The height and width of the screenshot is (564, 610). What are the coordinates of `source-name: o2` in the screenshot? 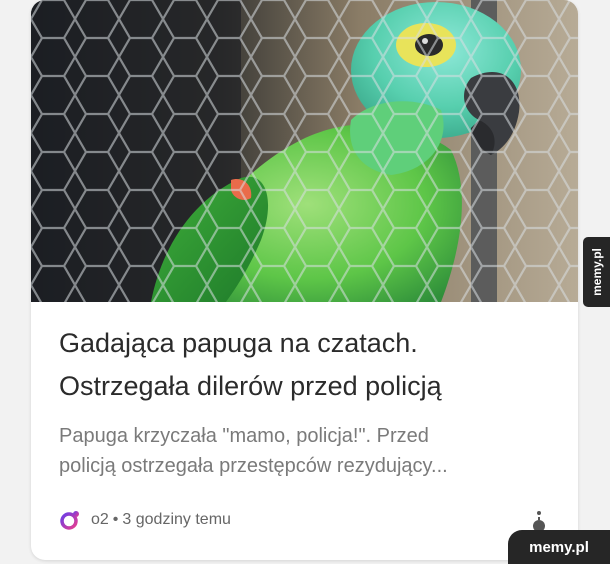 It's located at (100, 520).